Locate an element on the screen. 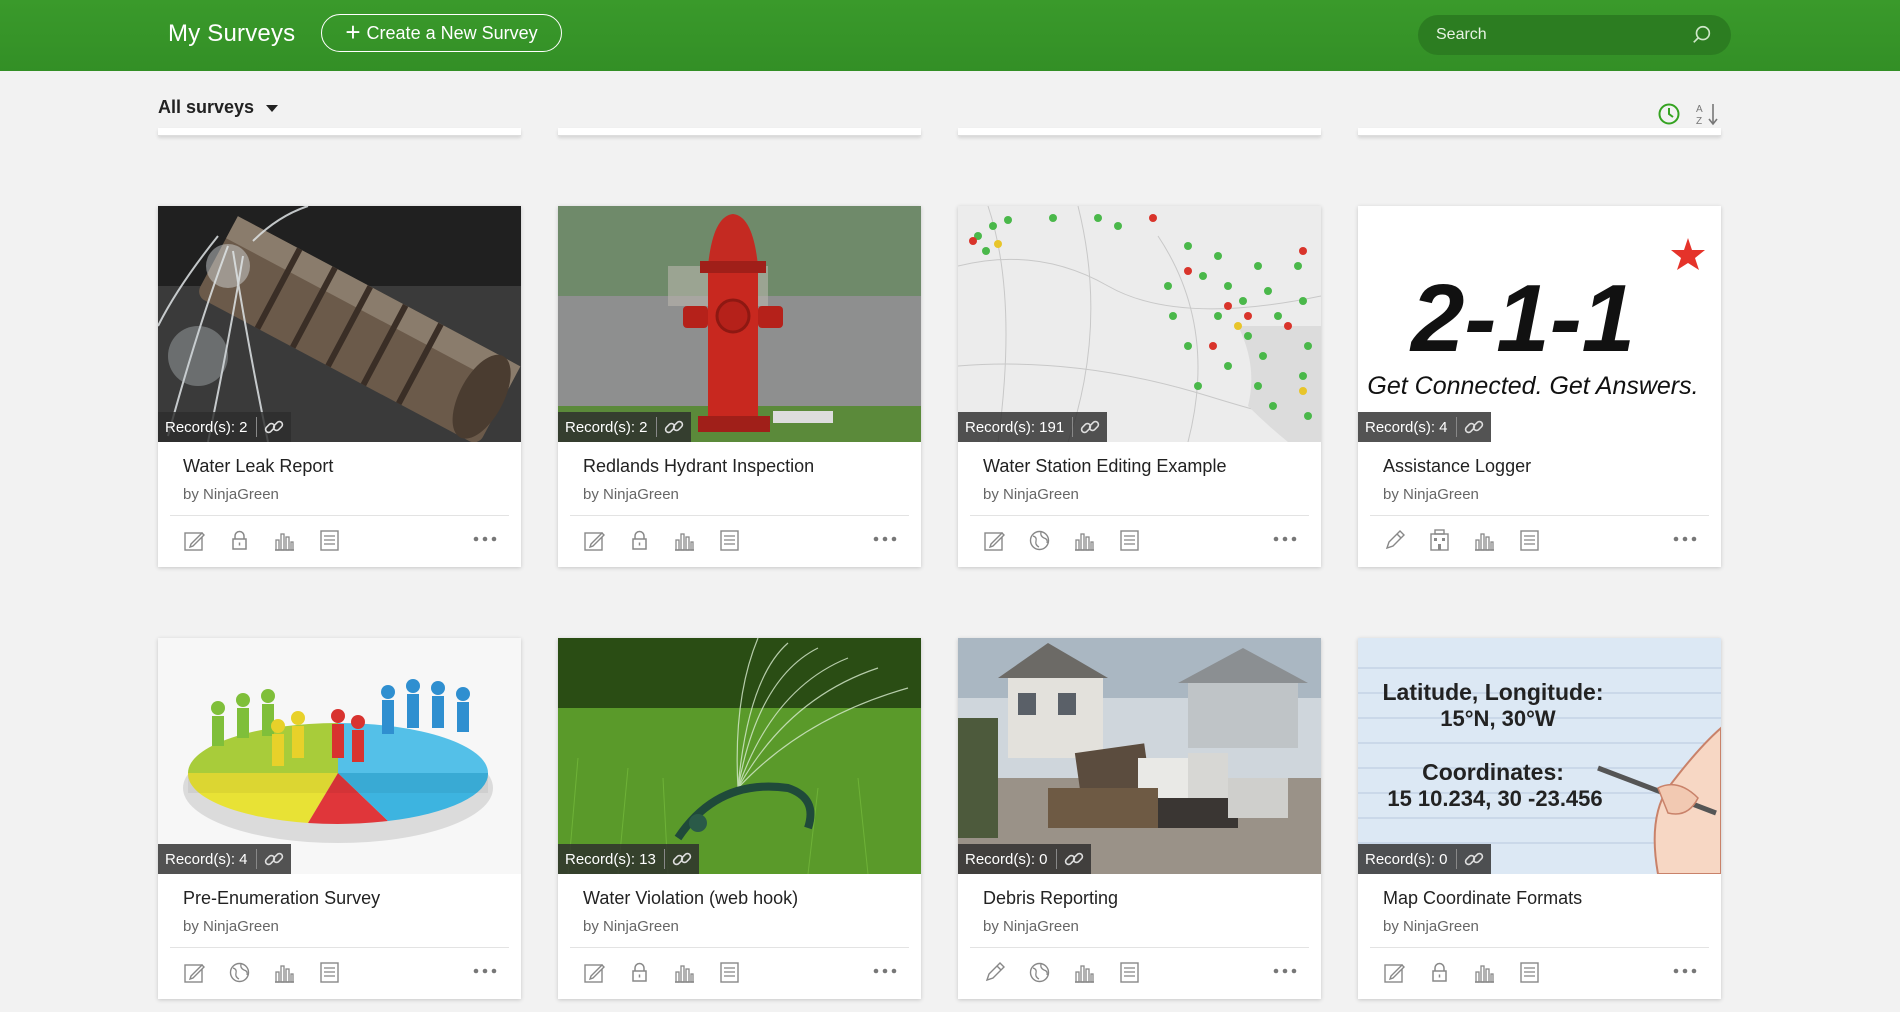  search-box is located at coordinates (1574, 35).